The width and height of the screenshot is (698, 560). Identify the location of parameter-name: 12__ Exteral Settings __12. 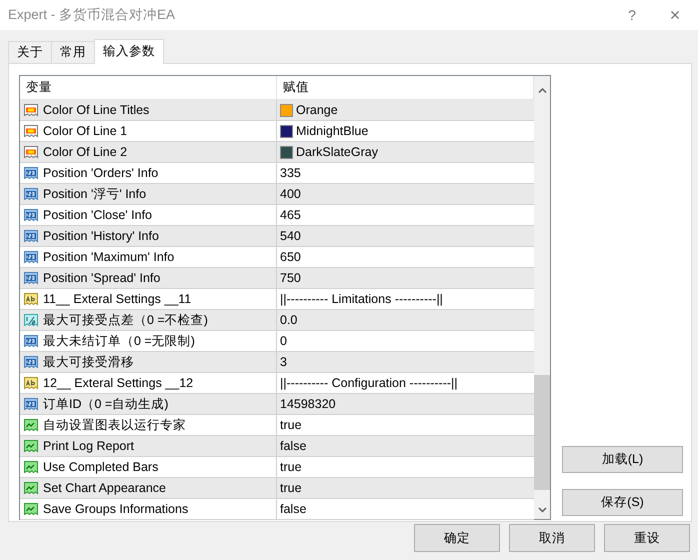
(118, 383).